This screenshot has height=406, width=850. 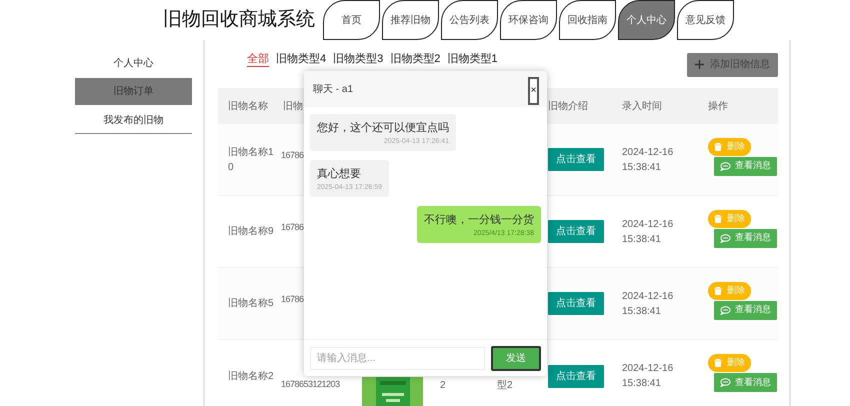 I want to click on column-header: 旧物, so click(x=293, y=107).